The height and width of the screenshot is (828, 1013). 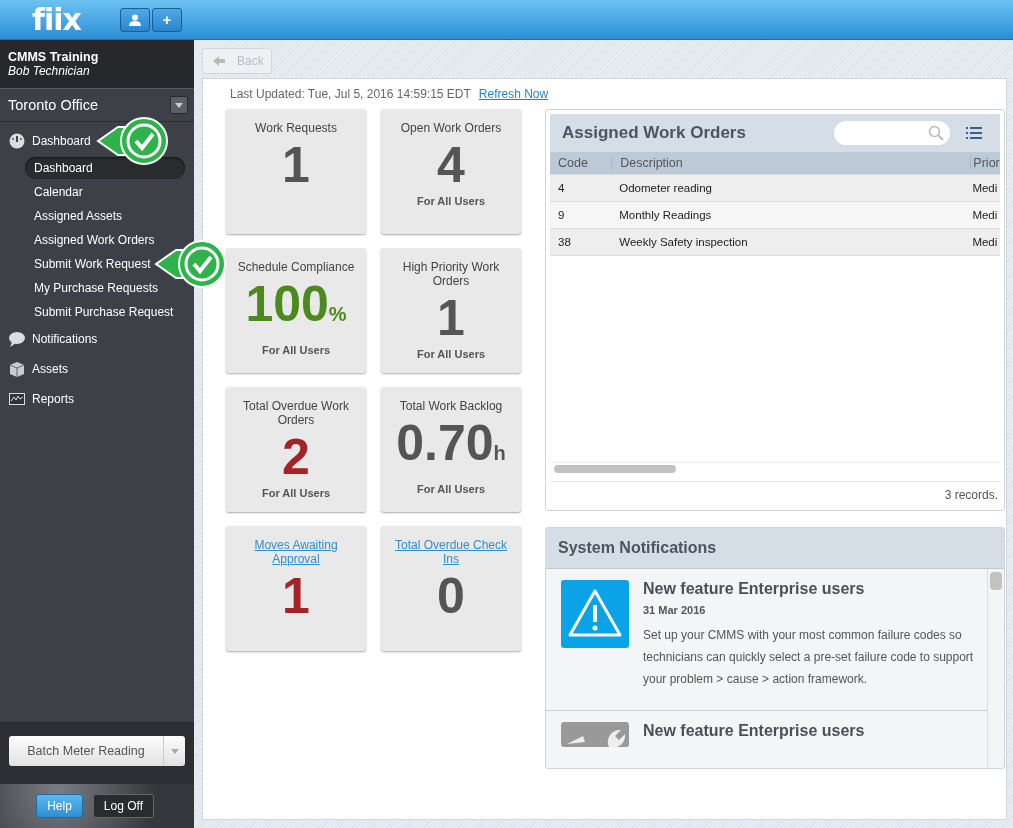 I want to click on tile-title: Total Overdue Work Orders, so click(x=296, y=413).